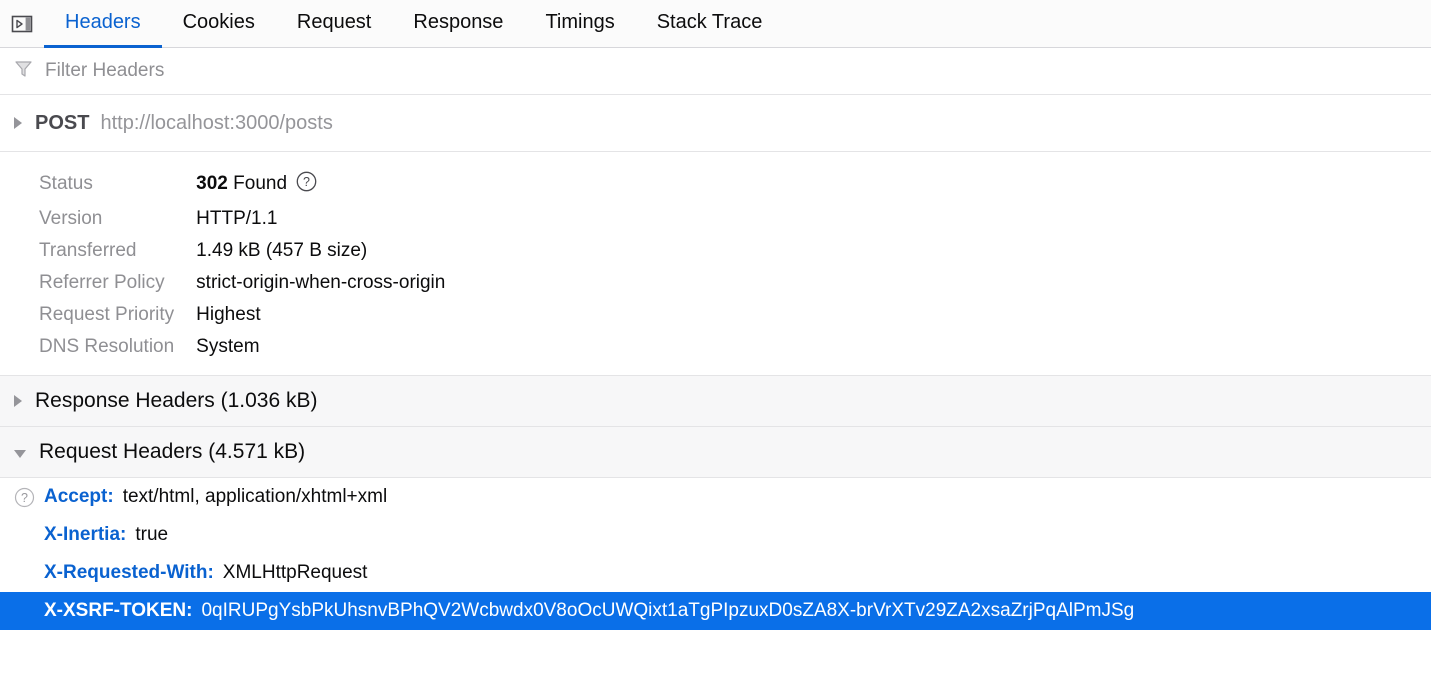  What do you see at coordinates (228, 346) in the screenshot?
I see `detail-value: System` at bounding box center [228, 346].